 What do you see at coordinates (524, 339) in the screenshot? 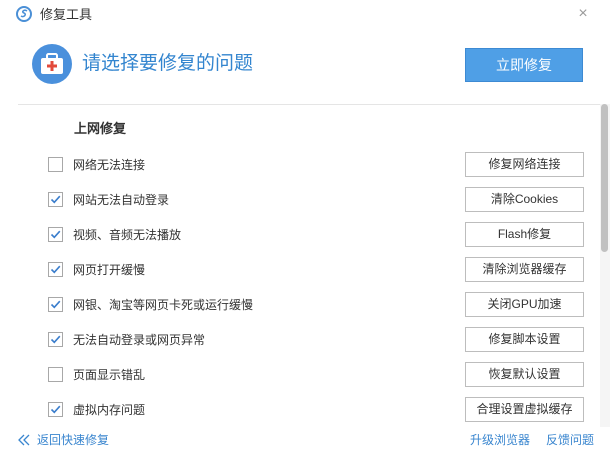
I see `repair-item-action-button: 修复脚本设置` at bounding box center [524, 339].